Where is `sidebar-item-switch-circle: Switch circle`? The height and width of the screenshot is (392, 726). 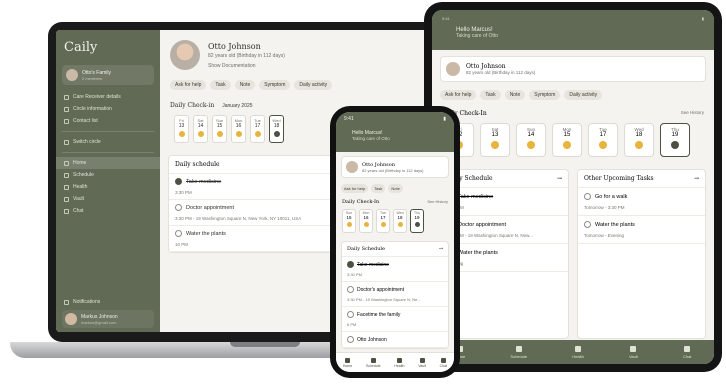
sidebar-item-switch-circle: Switch circle is located at coordinates (108, 142).